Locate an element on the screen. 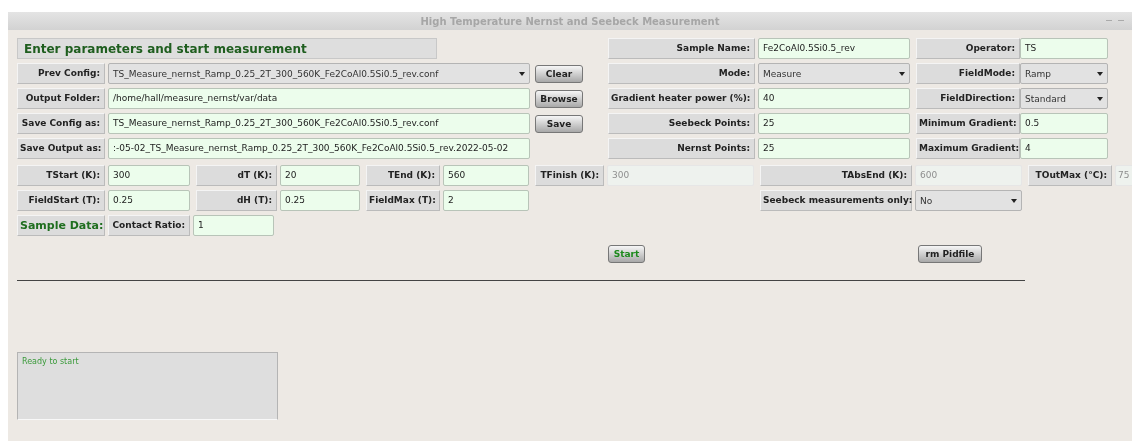 This screenshot has width=1132, height=441. select-dropdown: No is located at coordinates (968, 200).